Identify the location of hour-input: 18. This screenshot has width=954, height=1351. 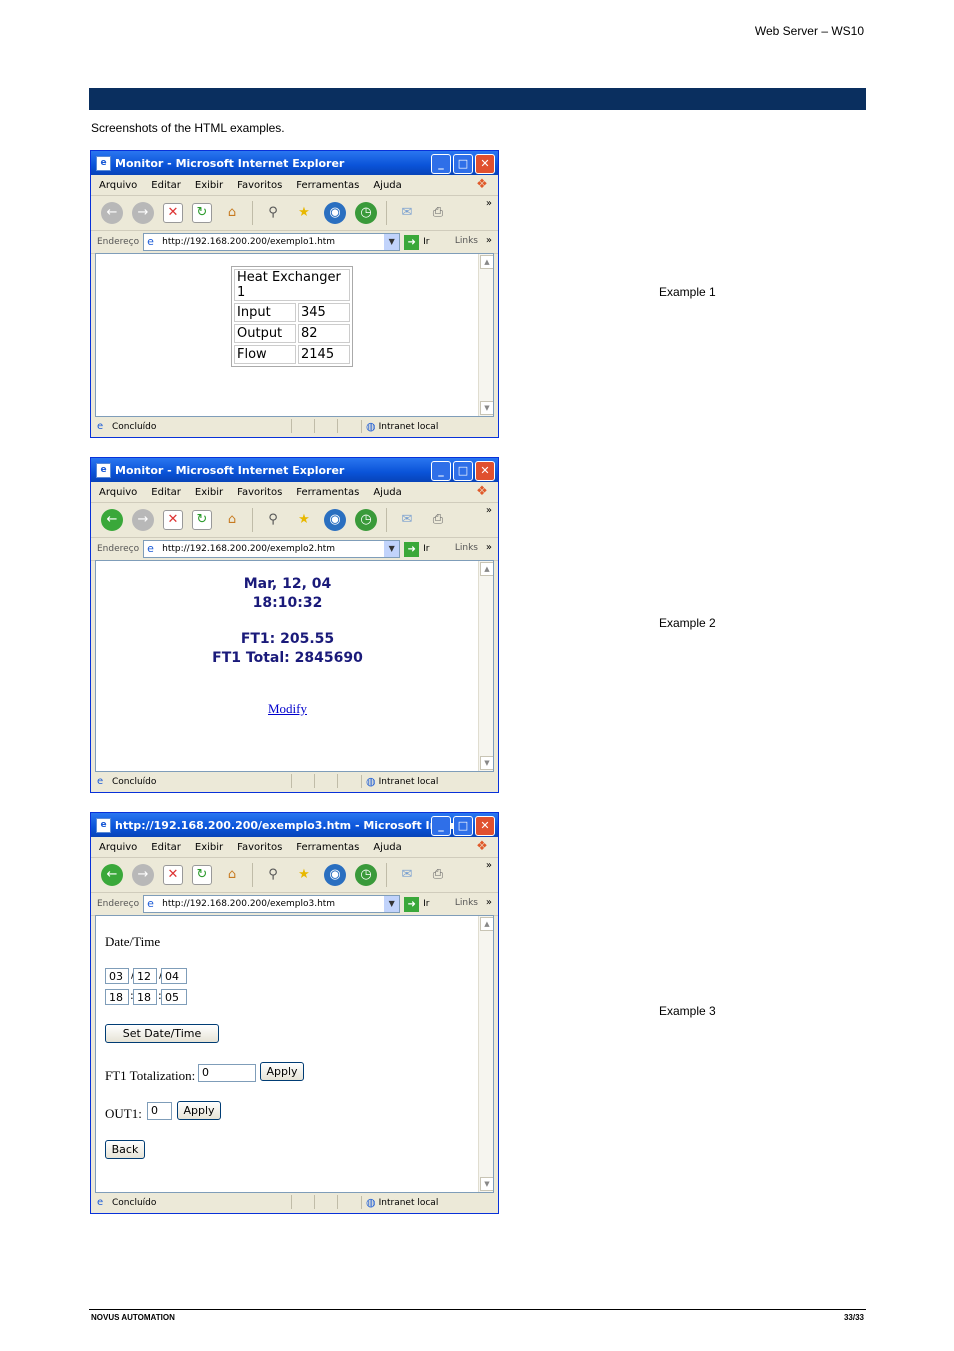
(117, 997).